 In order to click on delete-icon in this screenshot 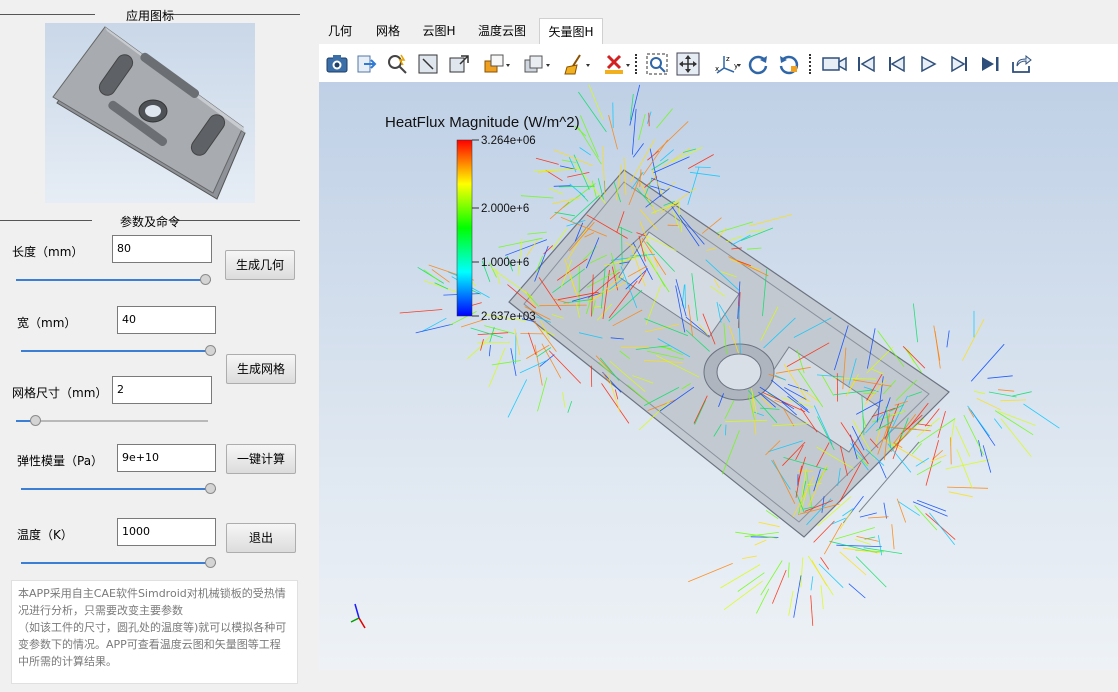, I will do `click(616, 64)`.